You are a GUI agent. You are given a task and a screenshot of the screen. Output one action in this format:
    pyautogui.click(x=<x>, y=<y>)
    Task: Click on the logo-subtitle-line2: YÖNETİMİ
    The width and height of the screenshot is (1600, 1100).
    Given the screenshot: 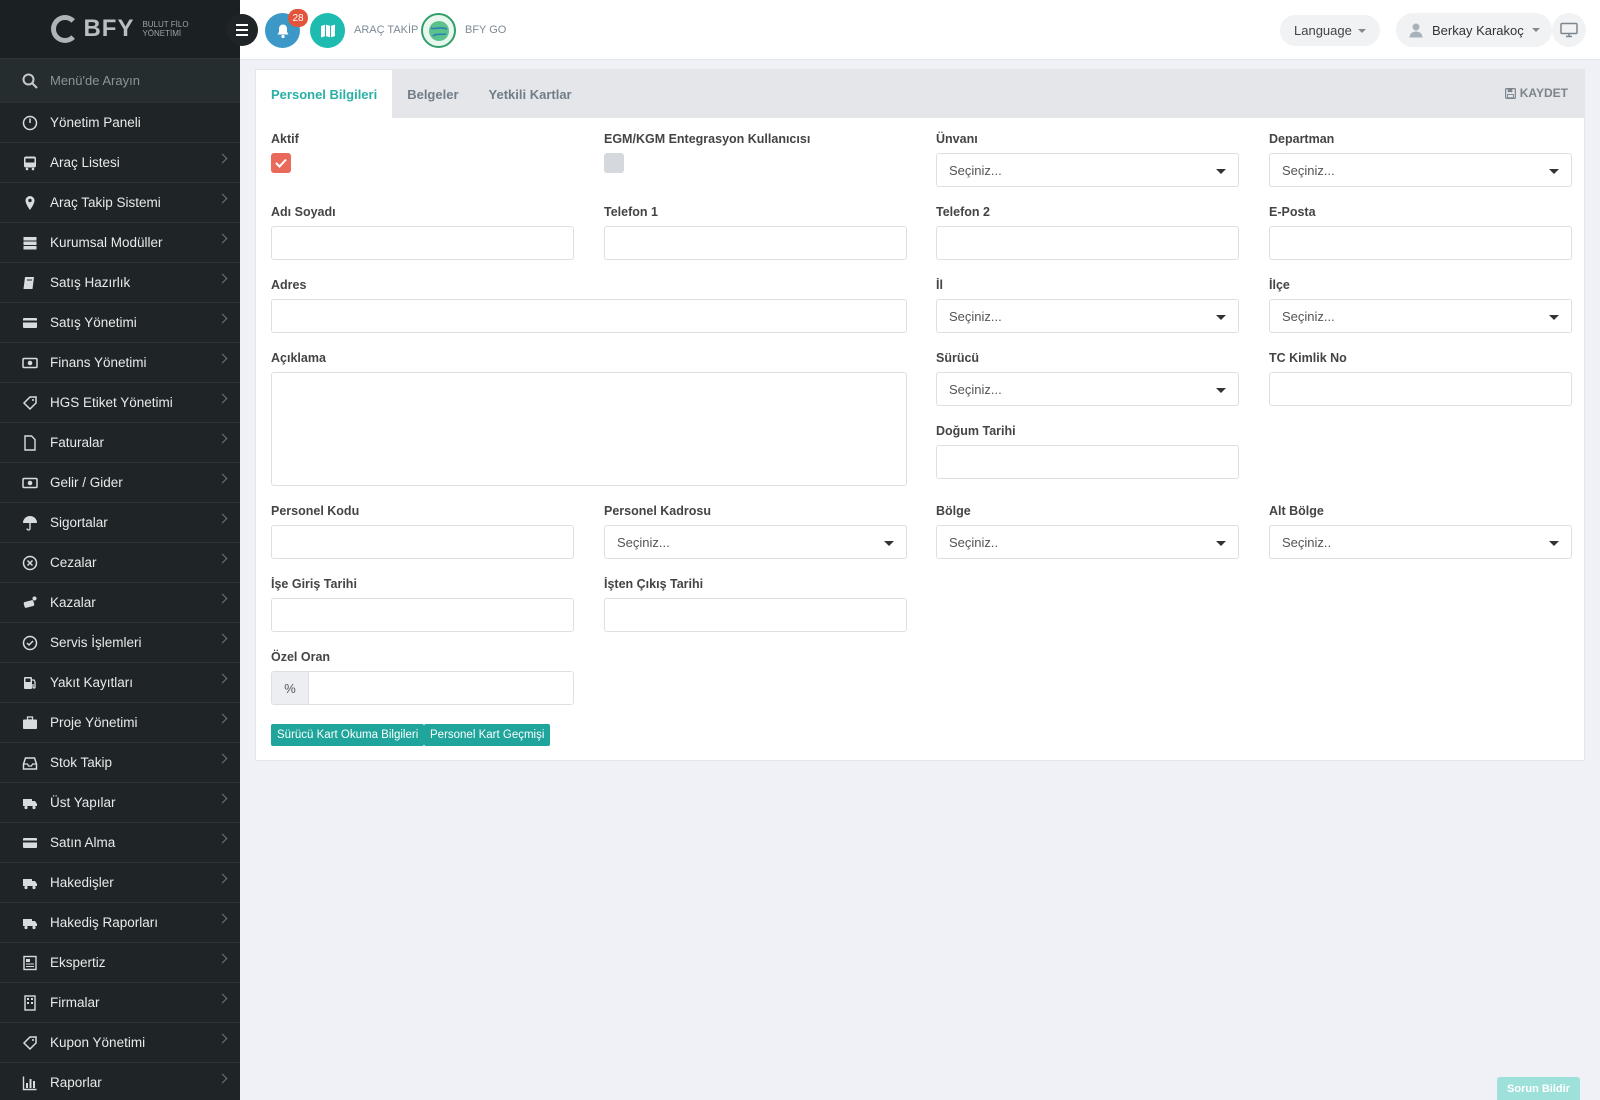 What is the action you would take?
    pyautogui.click(x=162, y=33)
    